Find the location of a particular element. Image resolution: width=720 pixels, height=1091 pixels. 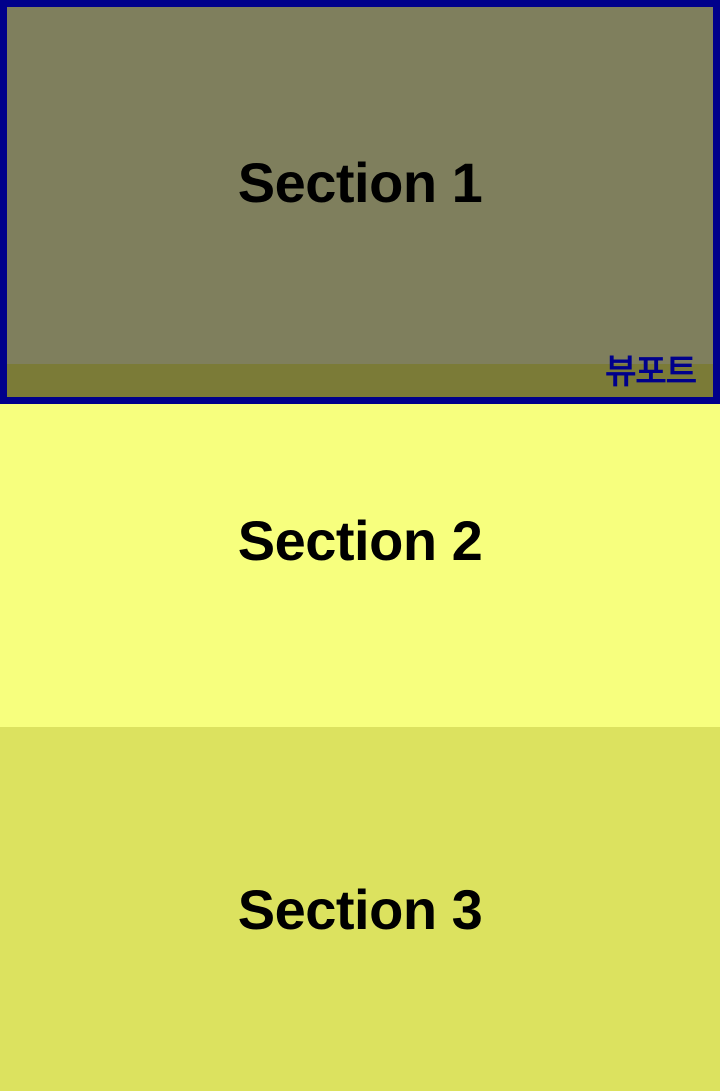

section-3-title: Section 3 is located at coordinates (360, 909).